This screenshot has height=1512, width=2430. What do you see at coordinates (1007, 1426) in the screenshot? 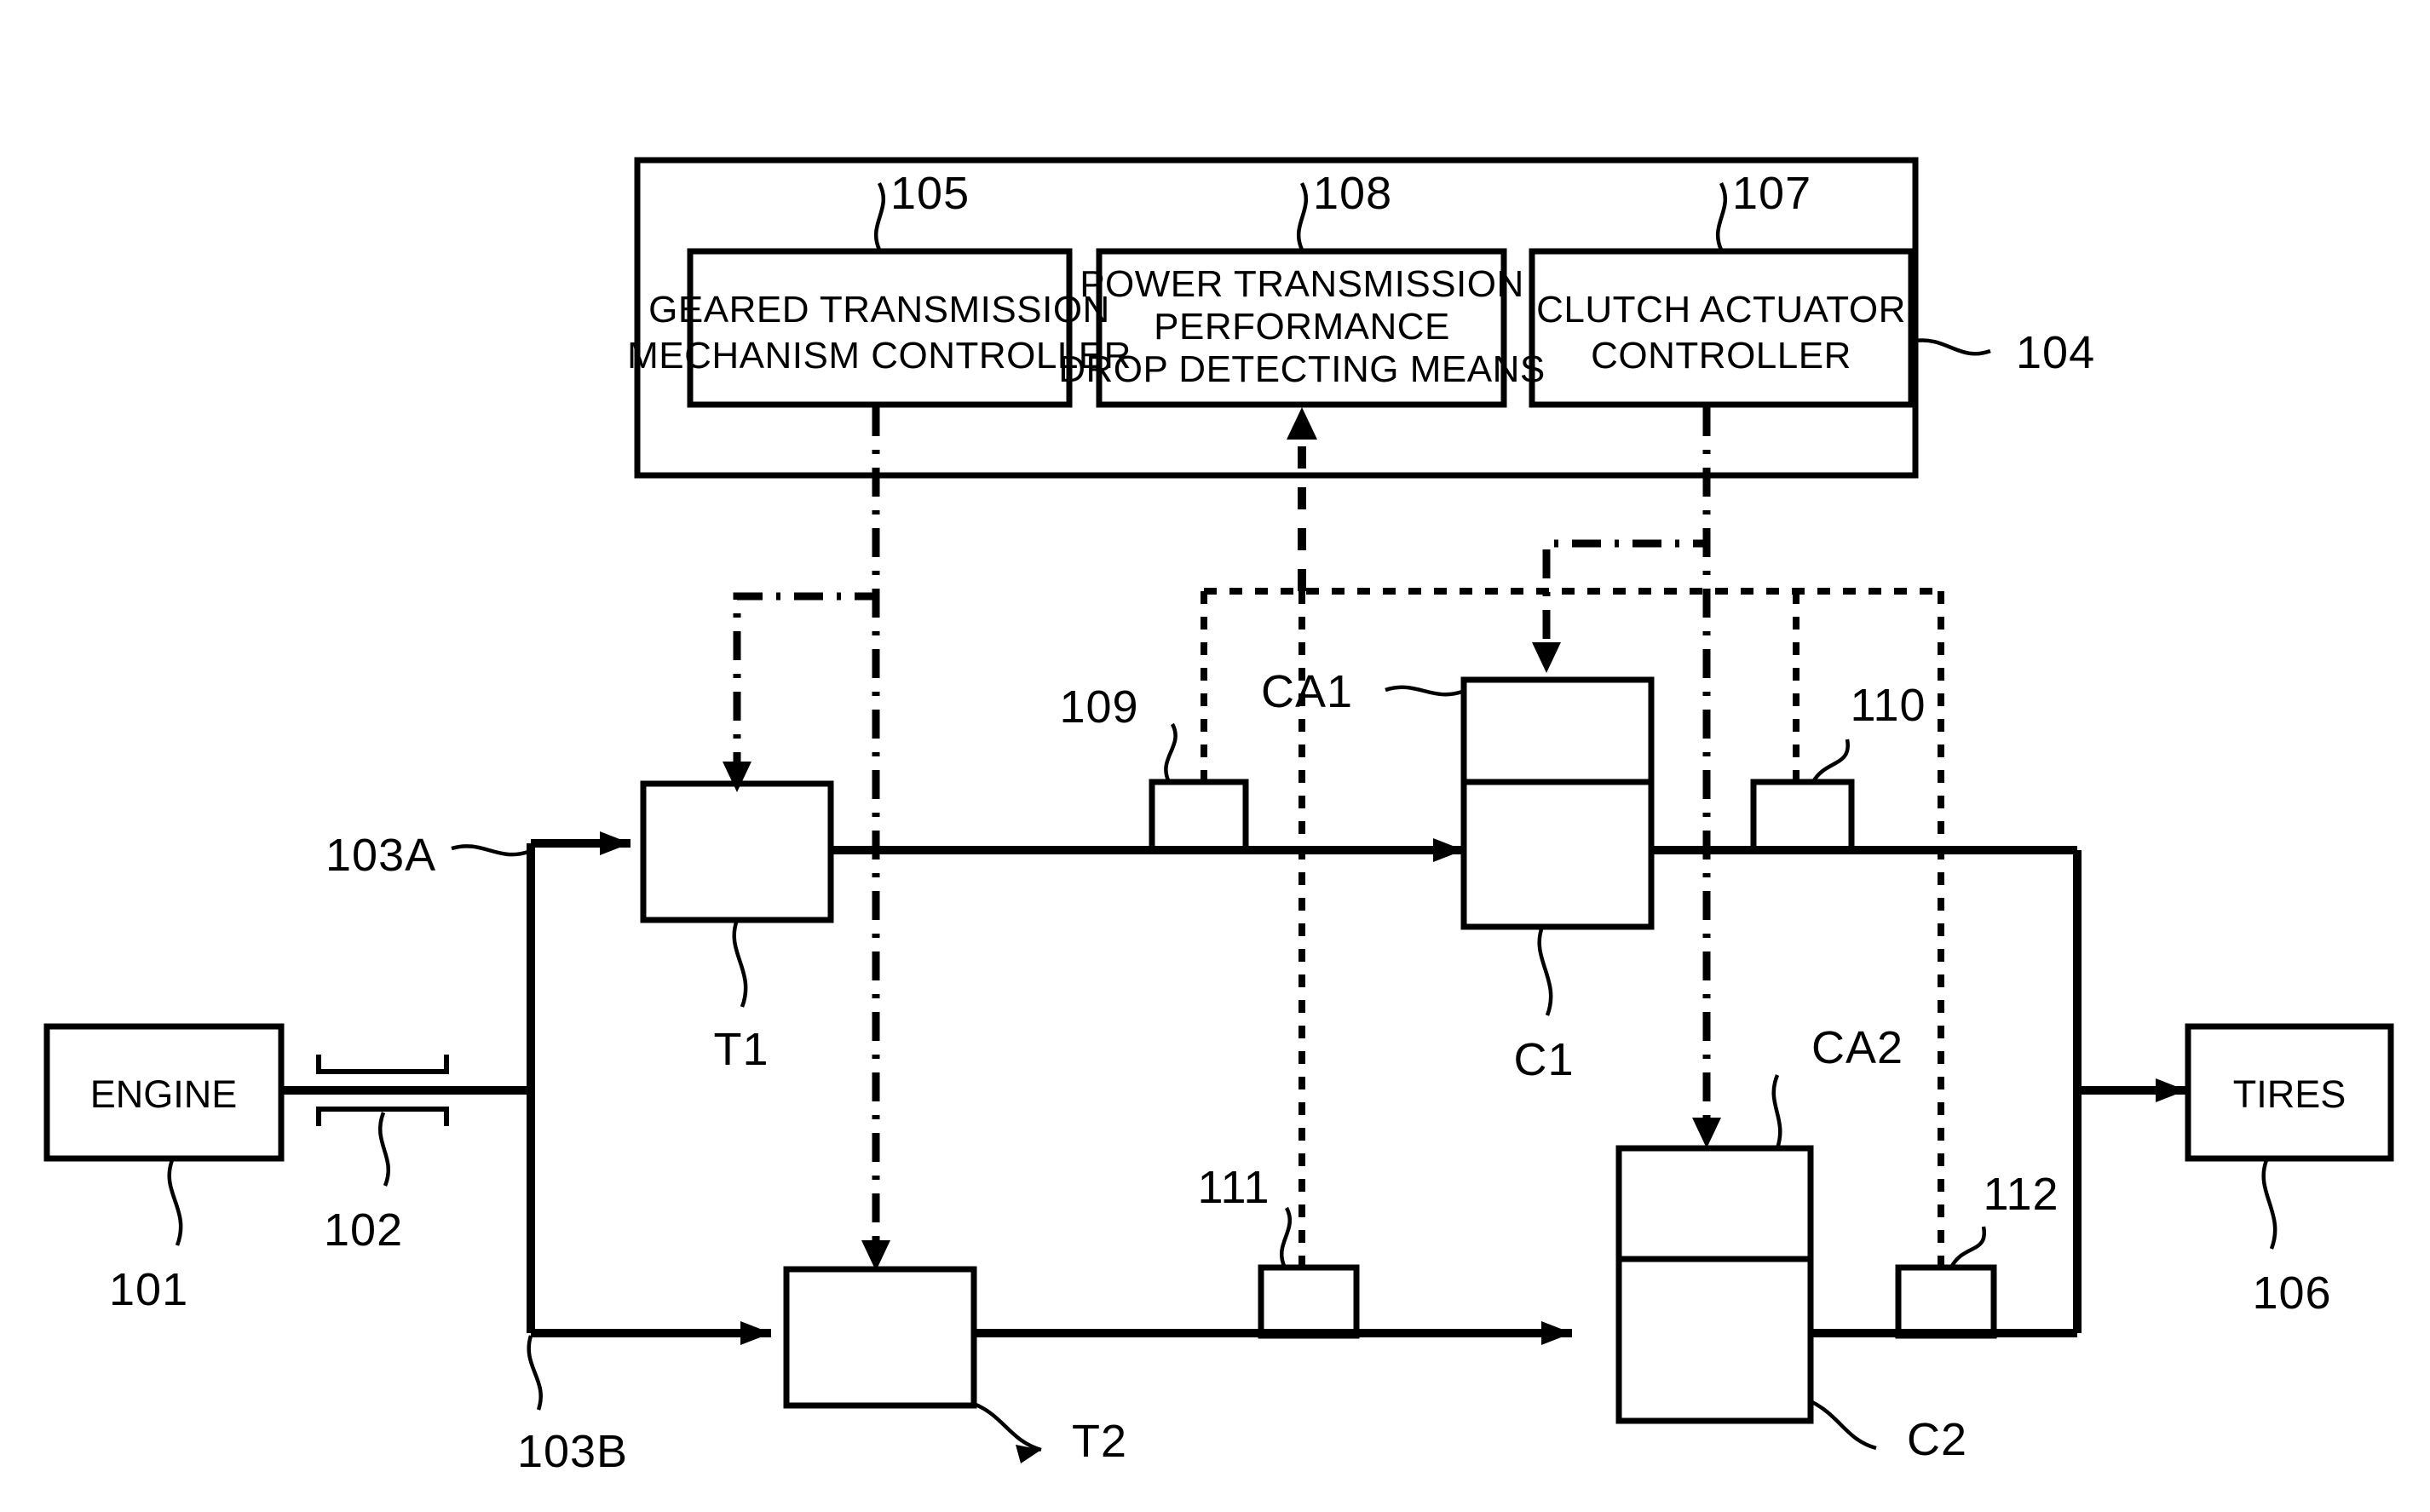
I see `leader-T2` at bounding box center [1007, 1426].